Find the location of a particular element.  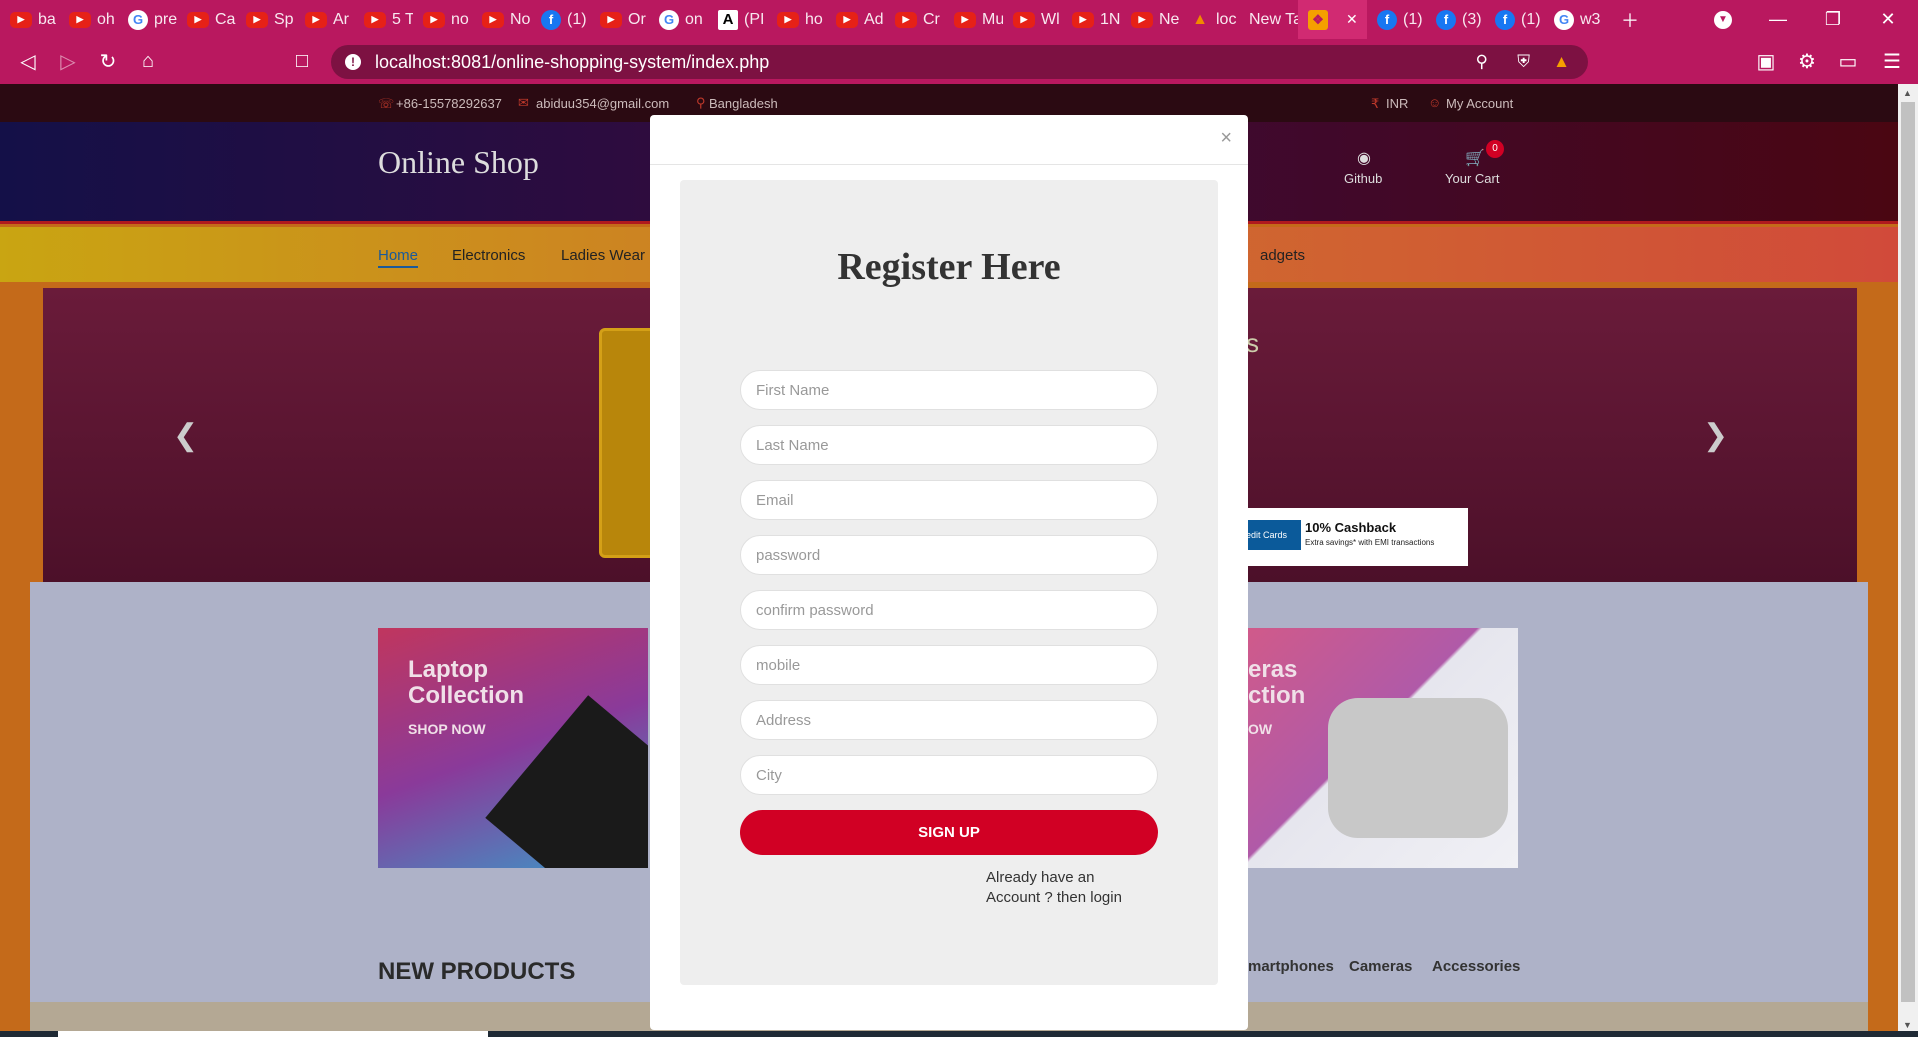

mobile-input is located at coordinates (949, 665).